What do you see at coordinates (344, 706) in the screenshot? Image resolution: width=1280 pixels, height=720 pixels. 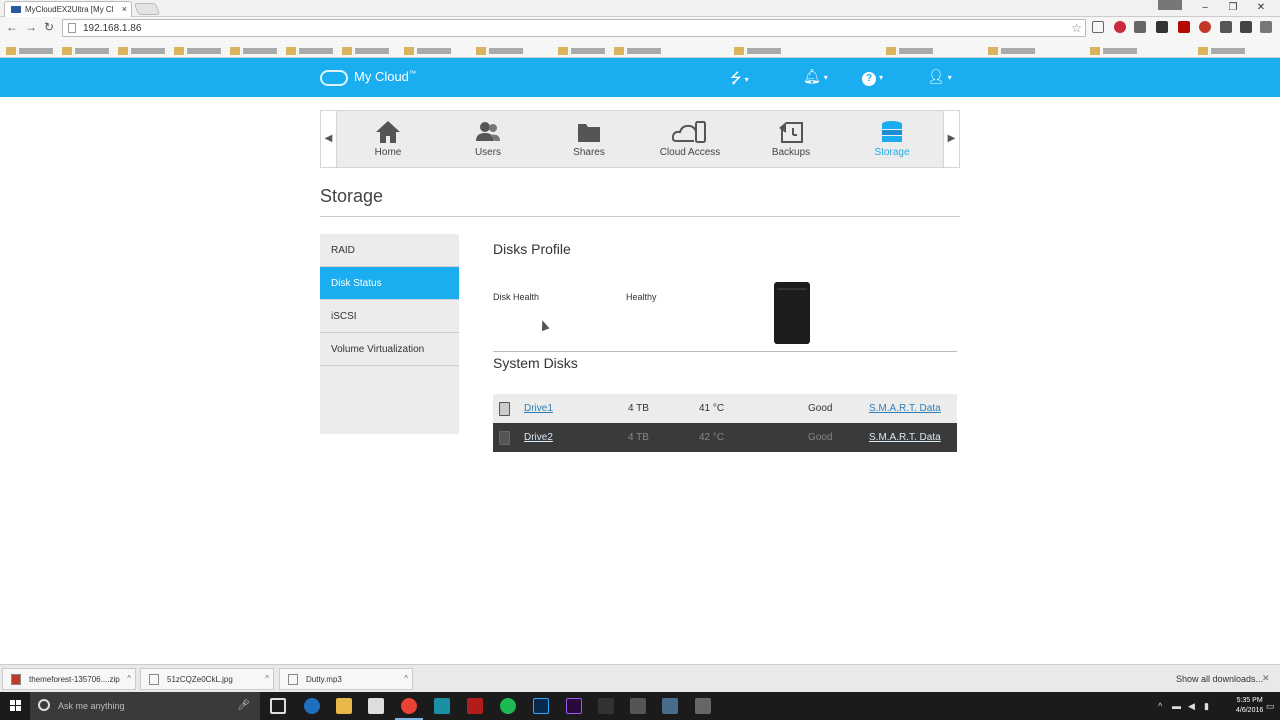 I see `file-explorer-icon` at bounding box center [344, 706].